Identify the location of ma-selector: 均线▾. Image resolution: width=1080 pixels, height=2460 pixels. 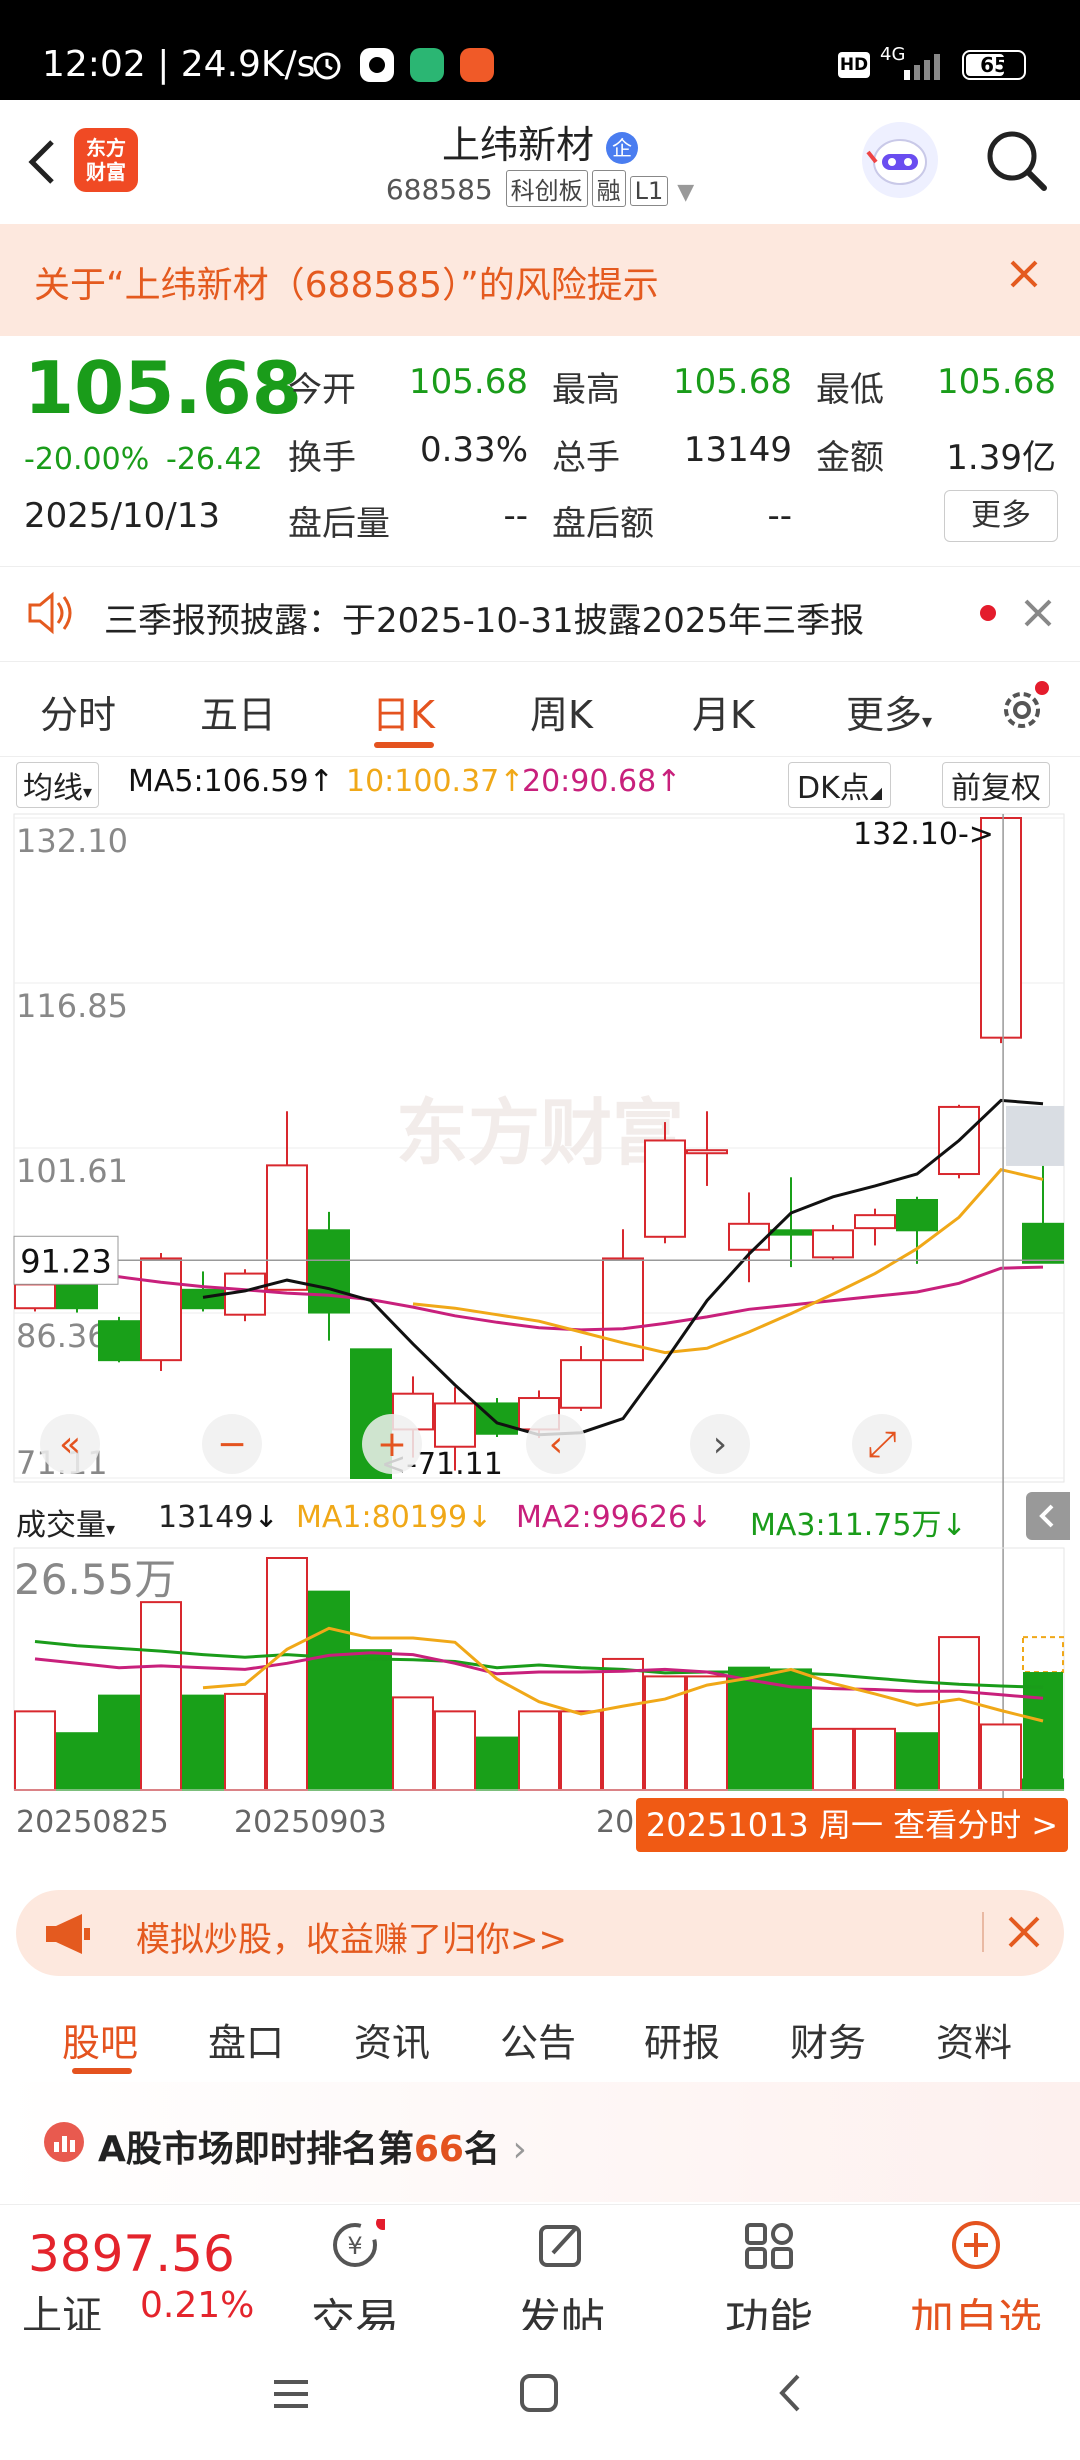
(58, 785).